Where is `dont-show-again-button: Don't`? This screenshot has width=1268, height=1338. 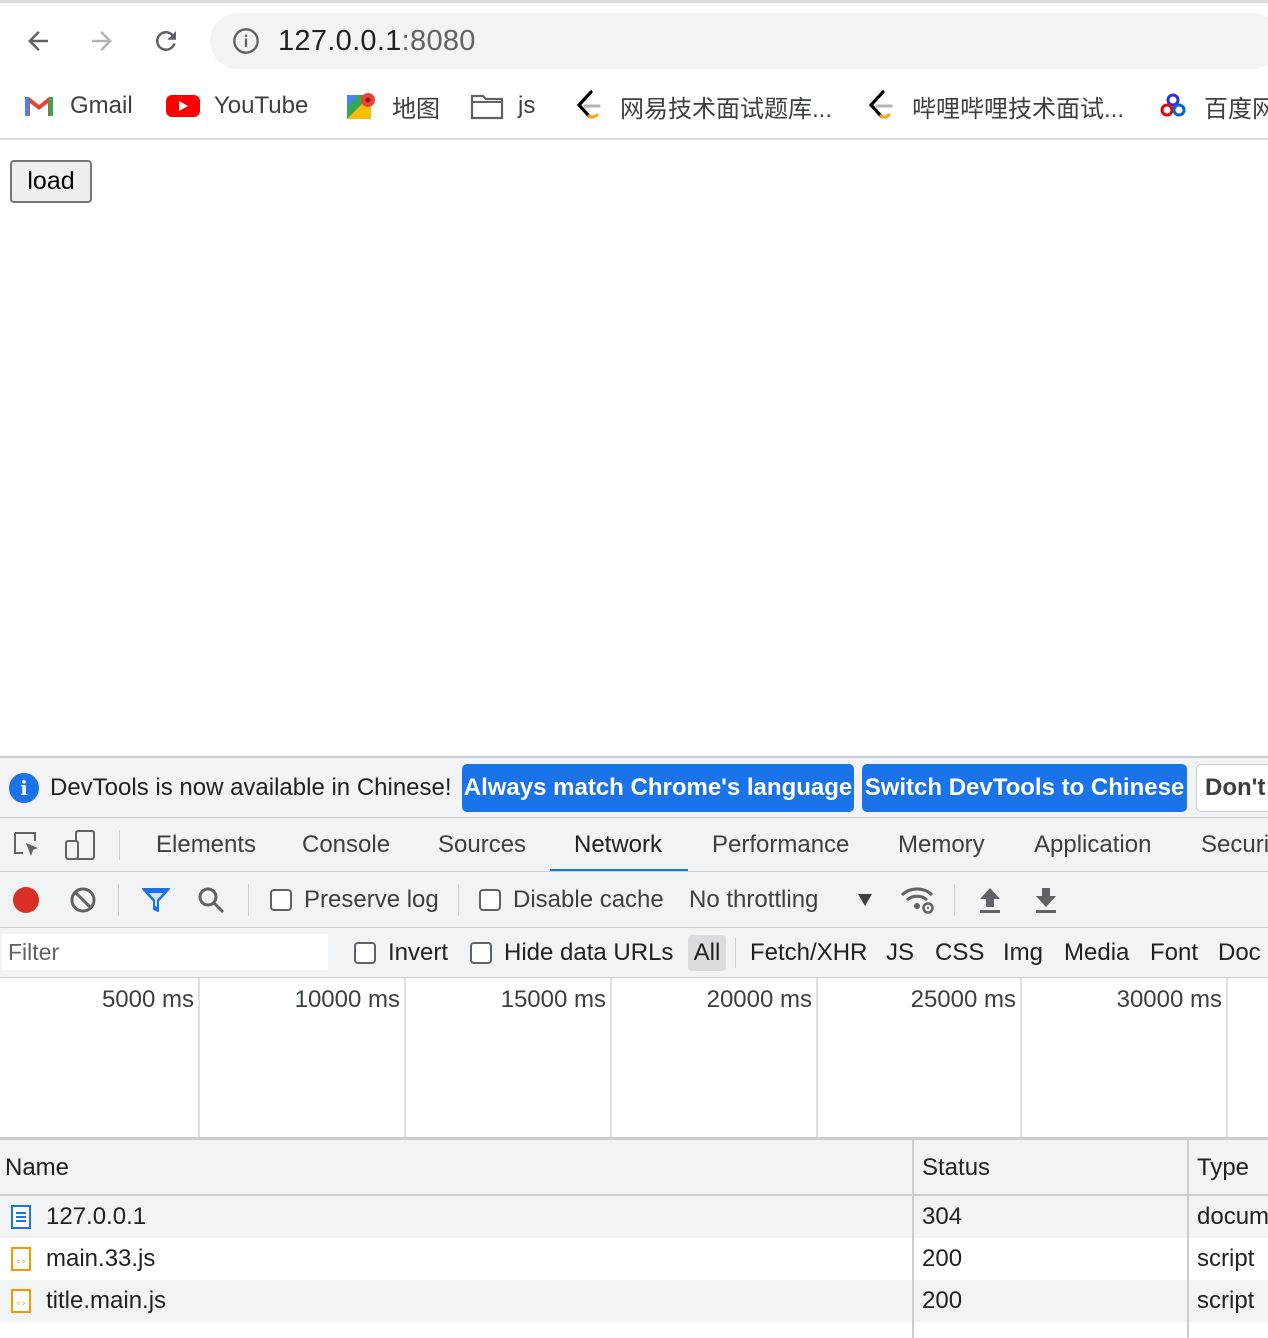
dont-show-again-button: Don't is located at coordinates (1232, 788).